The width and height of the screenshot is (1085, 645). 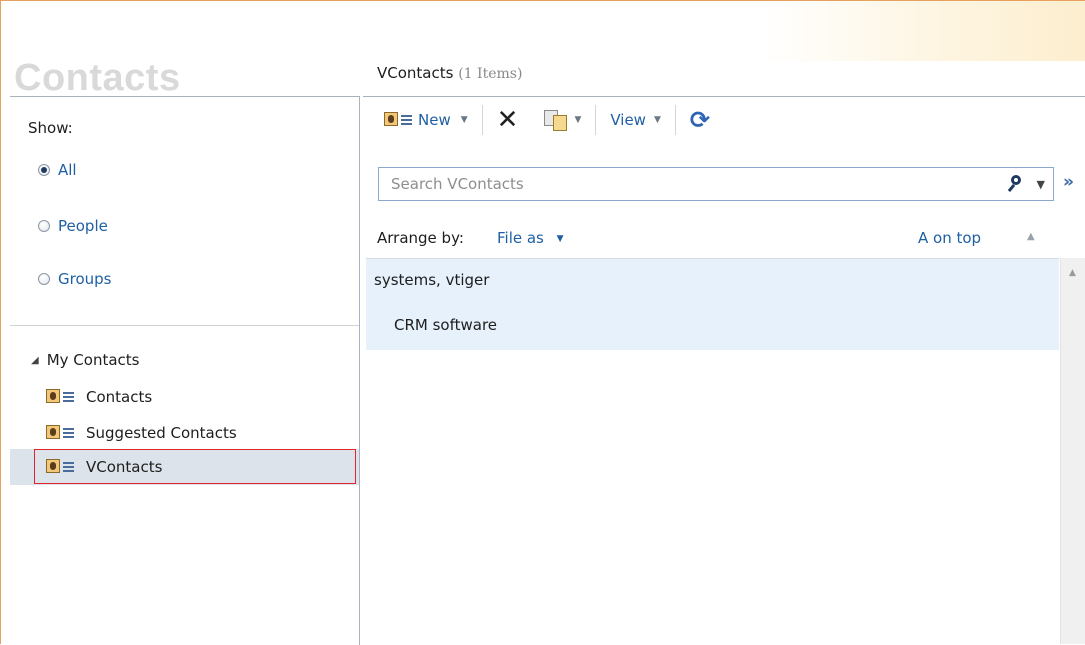 I want to click on tree-item-label: Contacts, so click(x=119, y=397).